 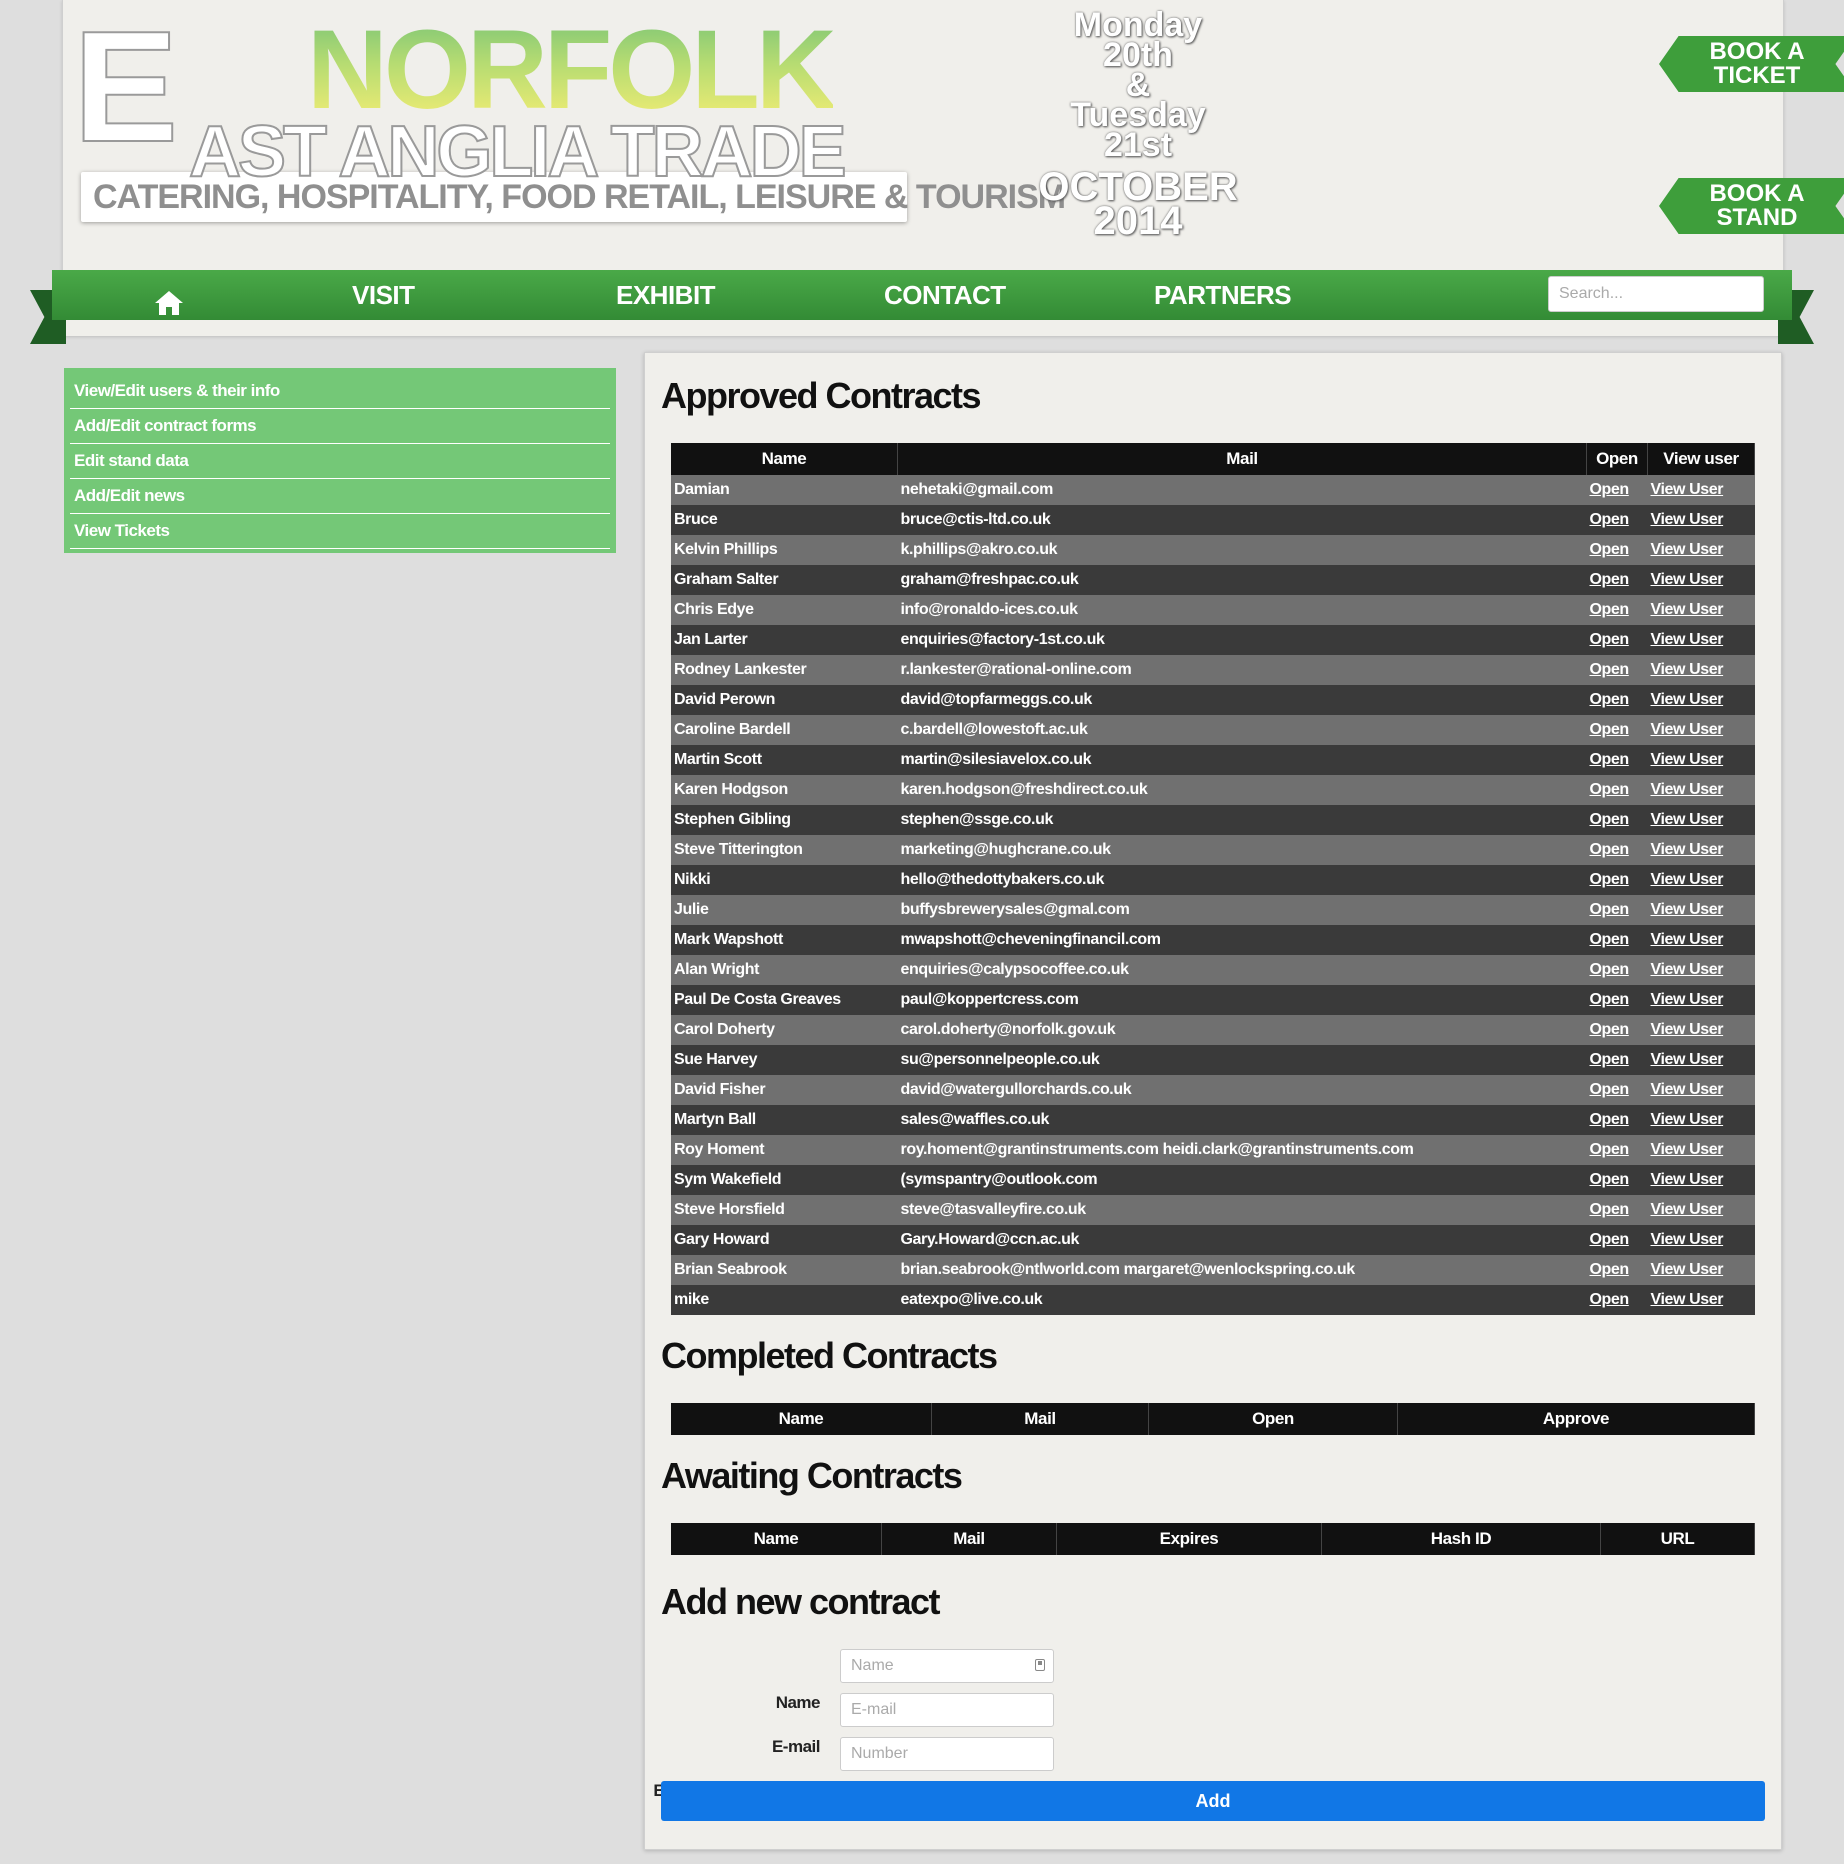 What do you see at coordinates (1656, 294) in the screenshot?
I see `search-input` at bounding box center [1656, 294].